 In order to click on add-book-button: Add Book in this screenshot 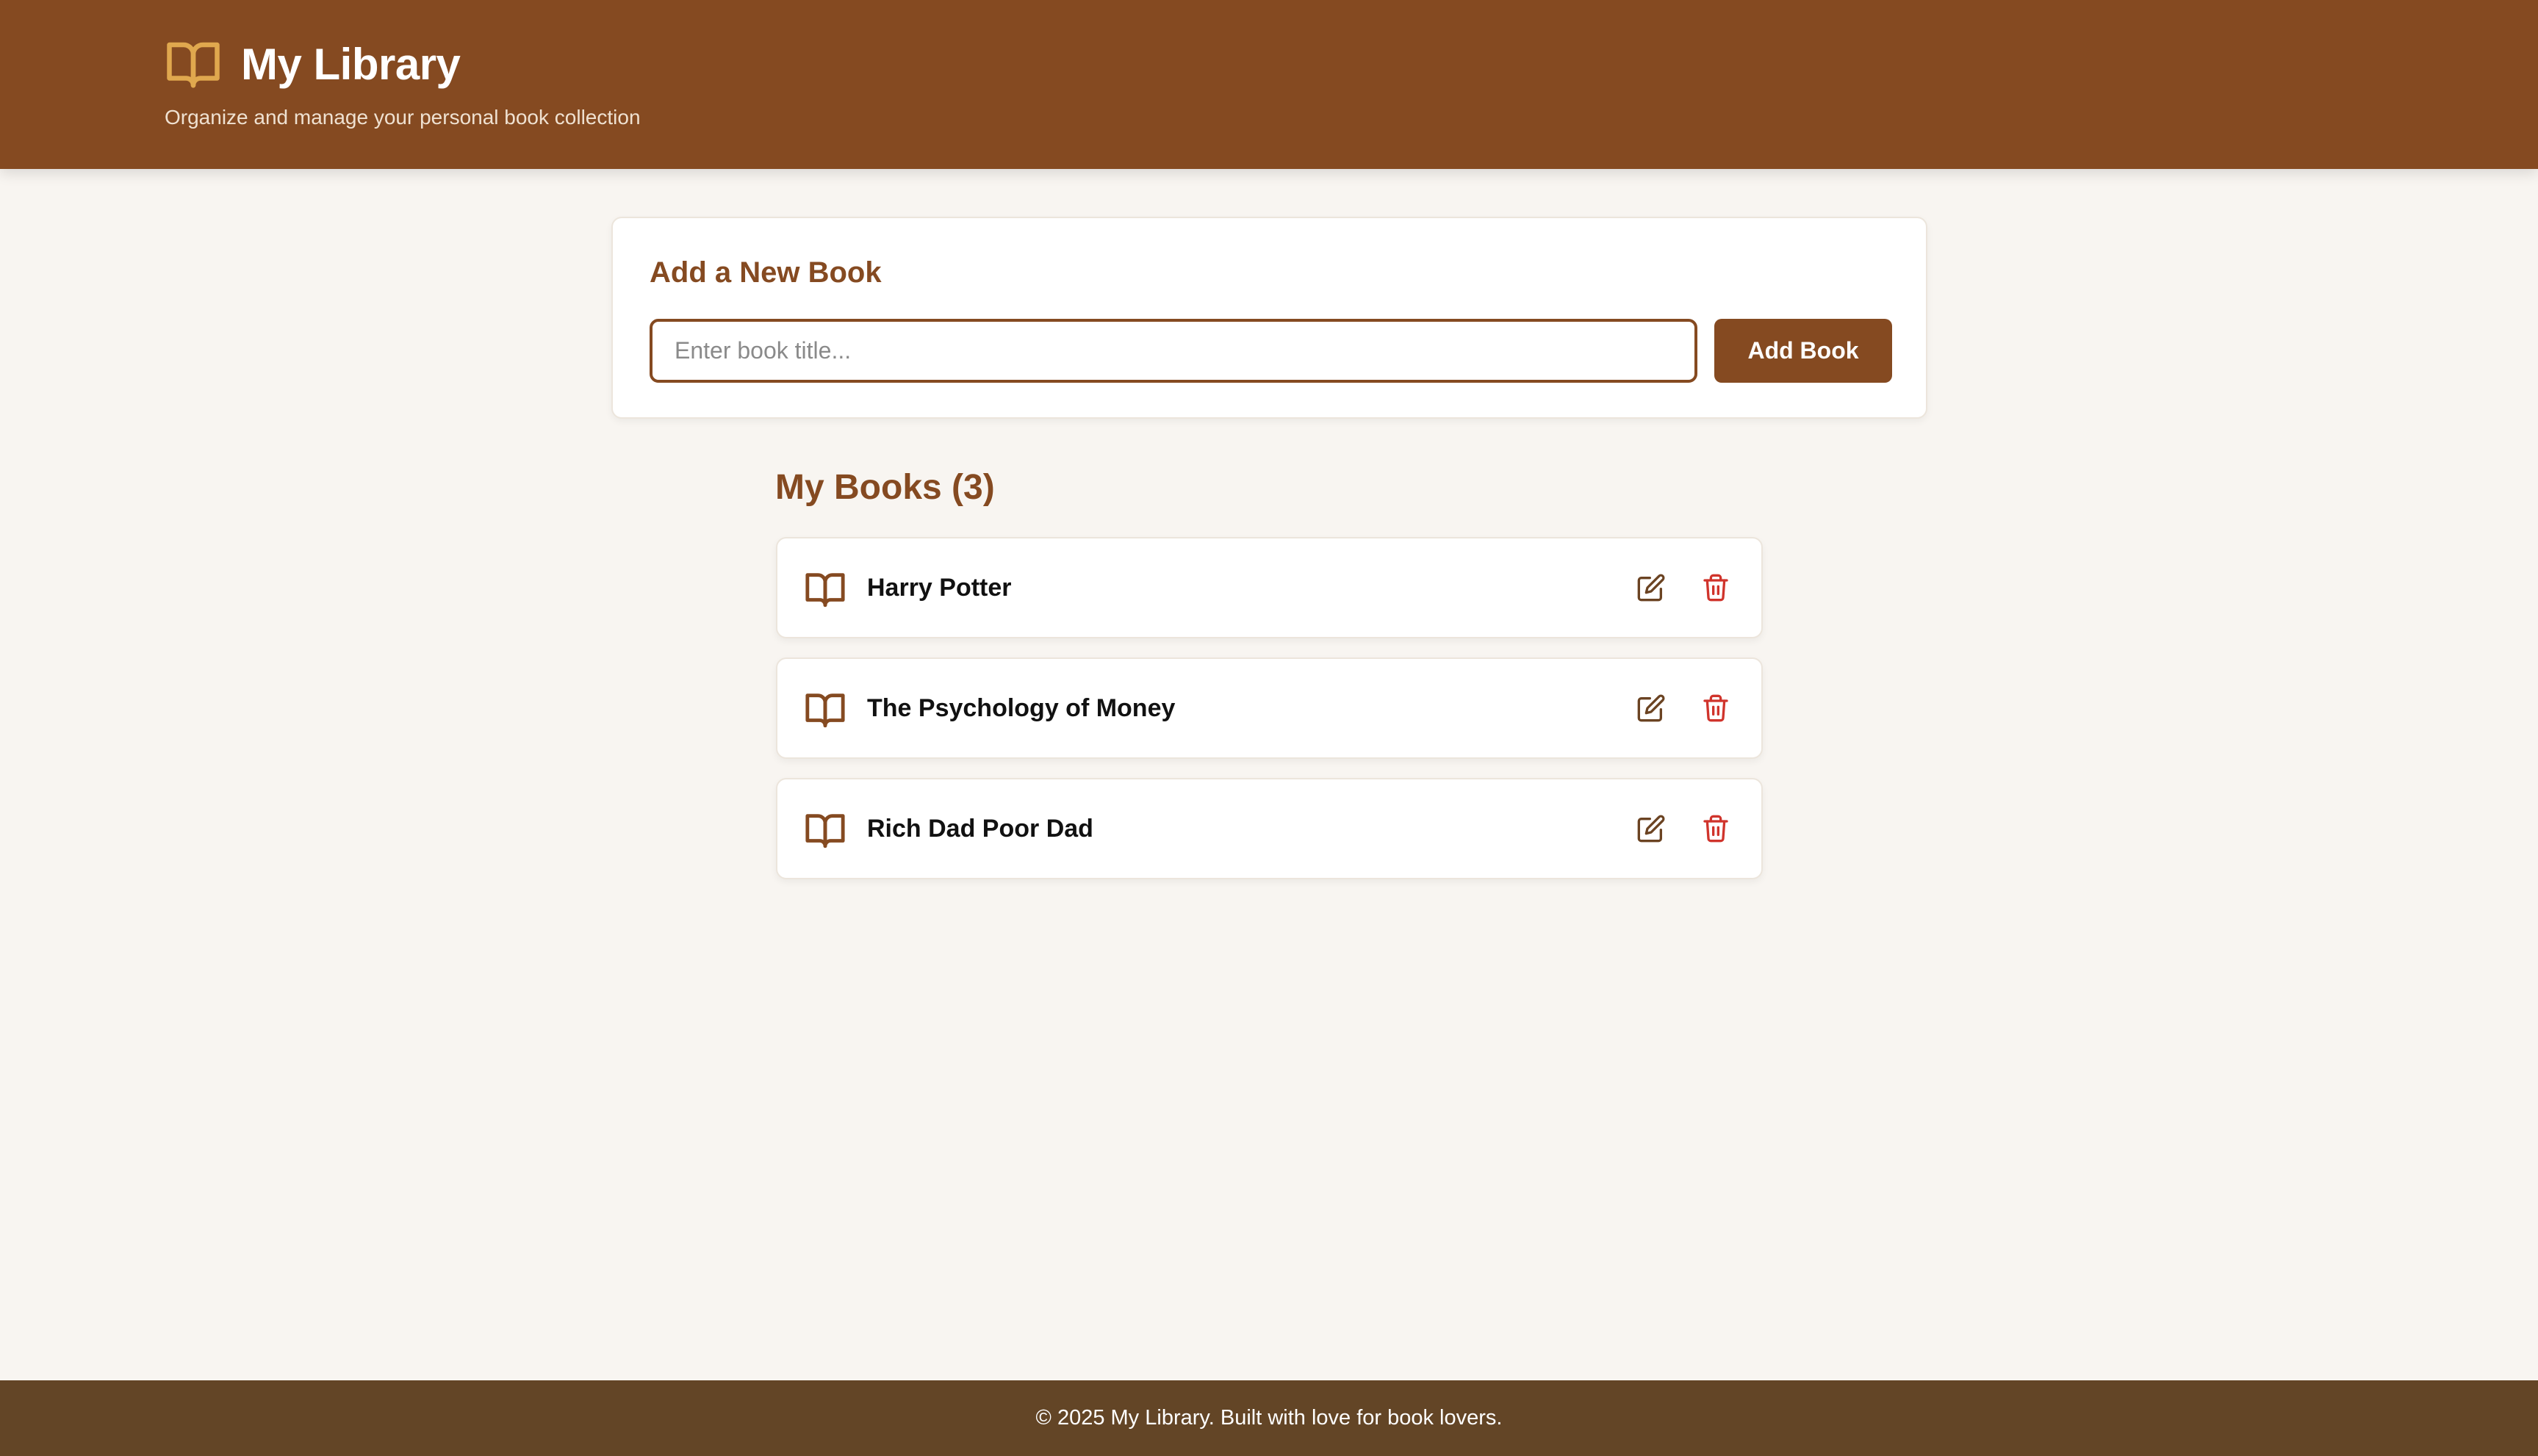, I will do `click(1803, 351)`.